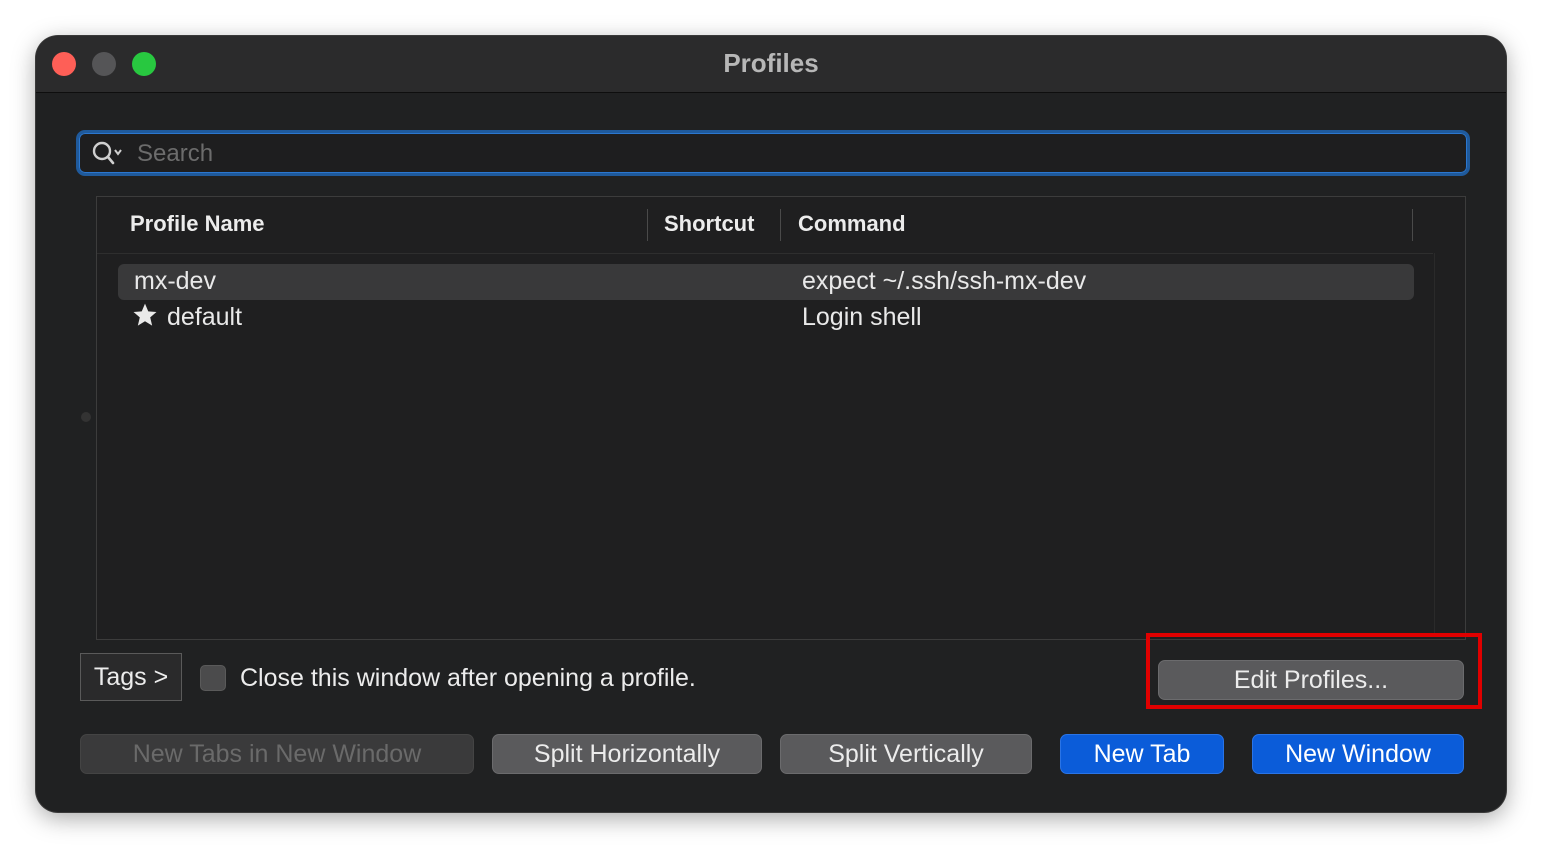 The width and height of the screenshot is (1542, 848). I want to click on new-tabs-in-new-window-button: New Tabs in New Window, so click(277, 754).